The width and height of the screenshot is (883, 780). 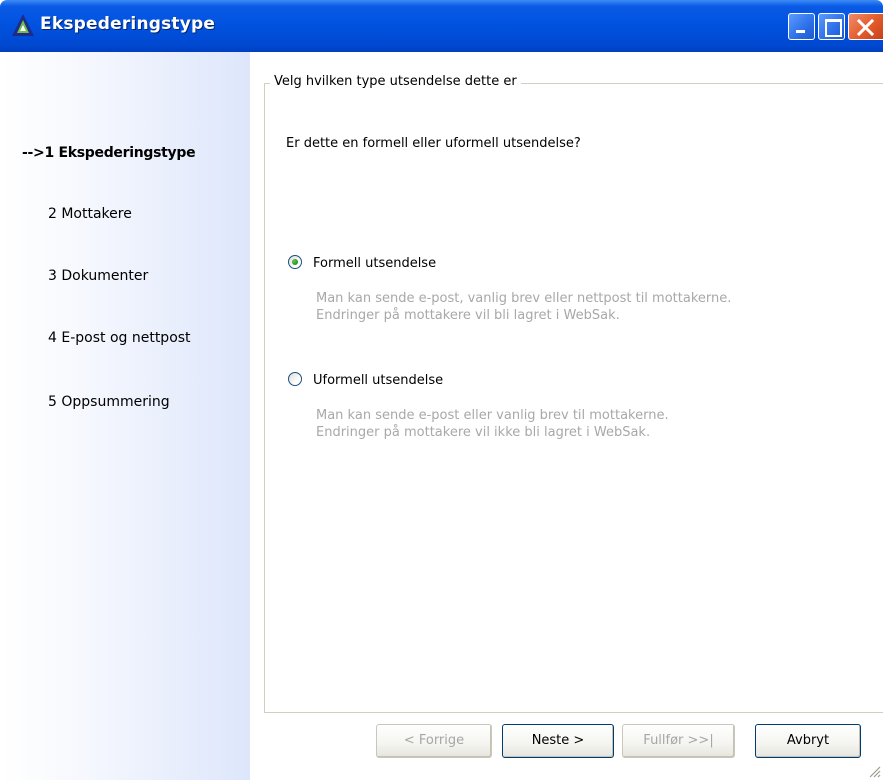 I want to click on step-dokumenter: 3 Dokumenter, so click(x=98, y=276).